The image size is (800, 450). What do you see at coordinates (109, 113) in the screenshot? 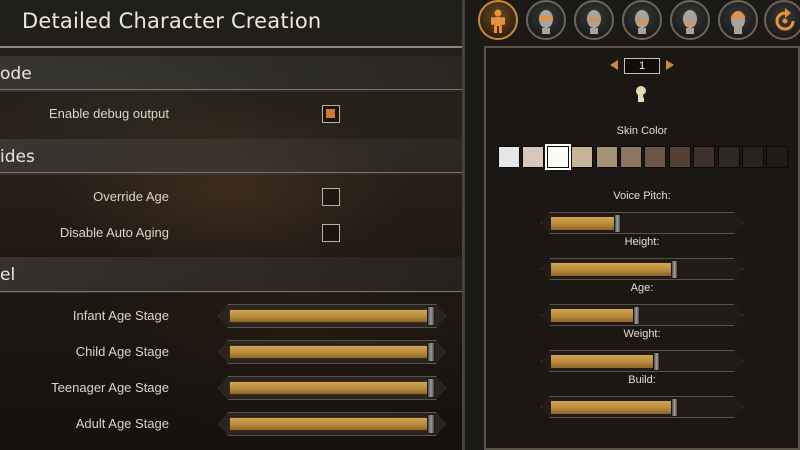
I see `enable-debug-label: Enable debug output` at bounding box center [109, 113].